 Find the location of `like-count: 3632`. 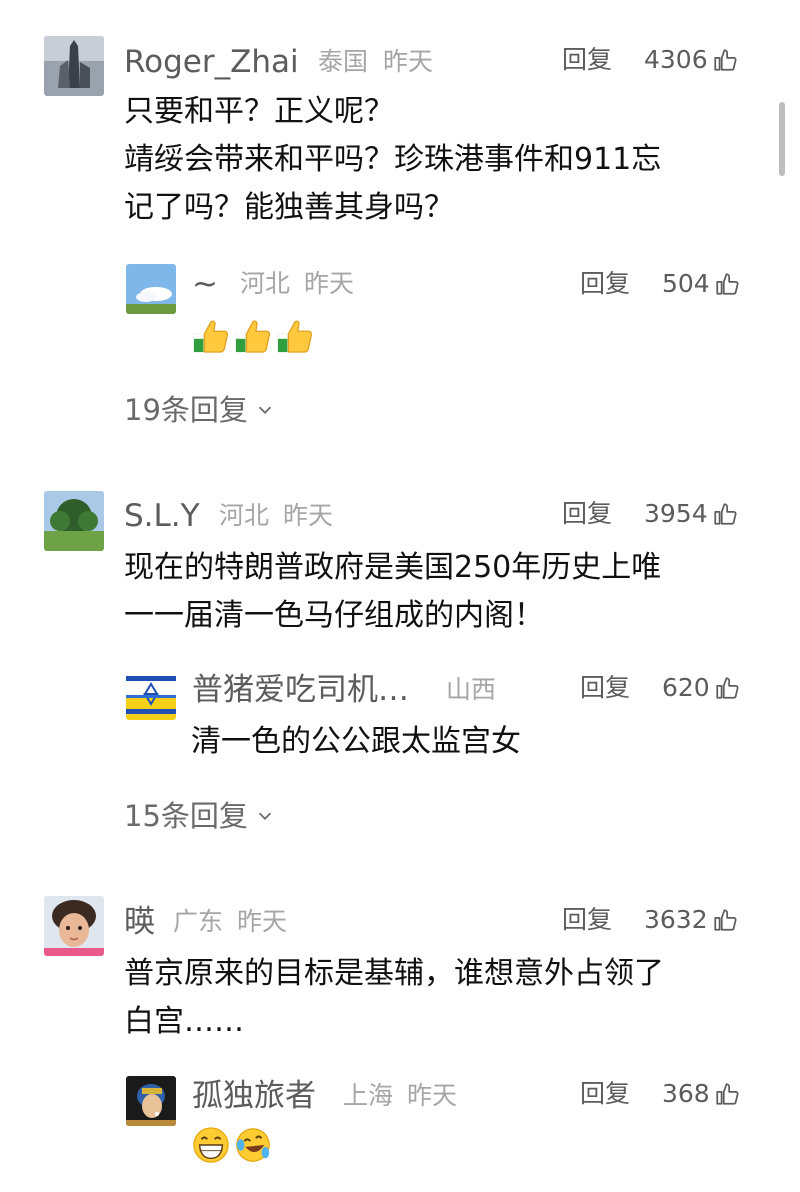

like-count: 3632 is located at coordinates (676, 919).